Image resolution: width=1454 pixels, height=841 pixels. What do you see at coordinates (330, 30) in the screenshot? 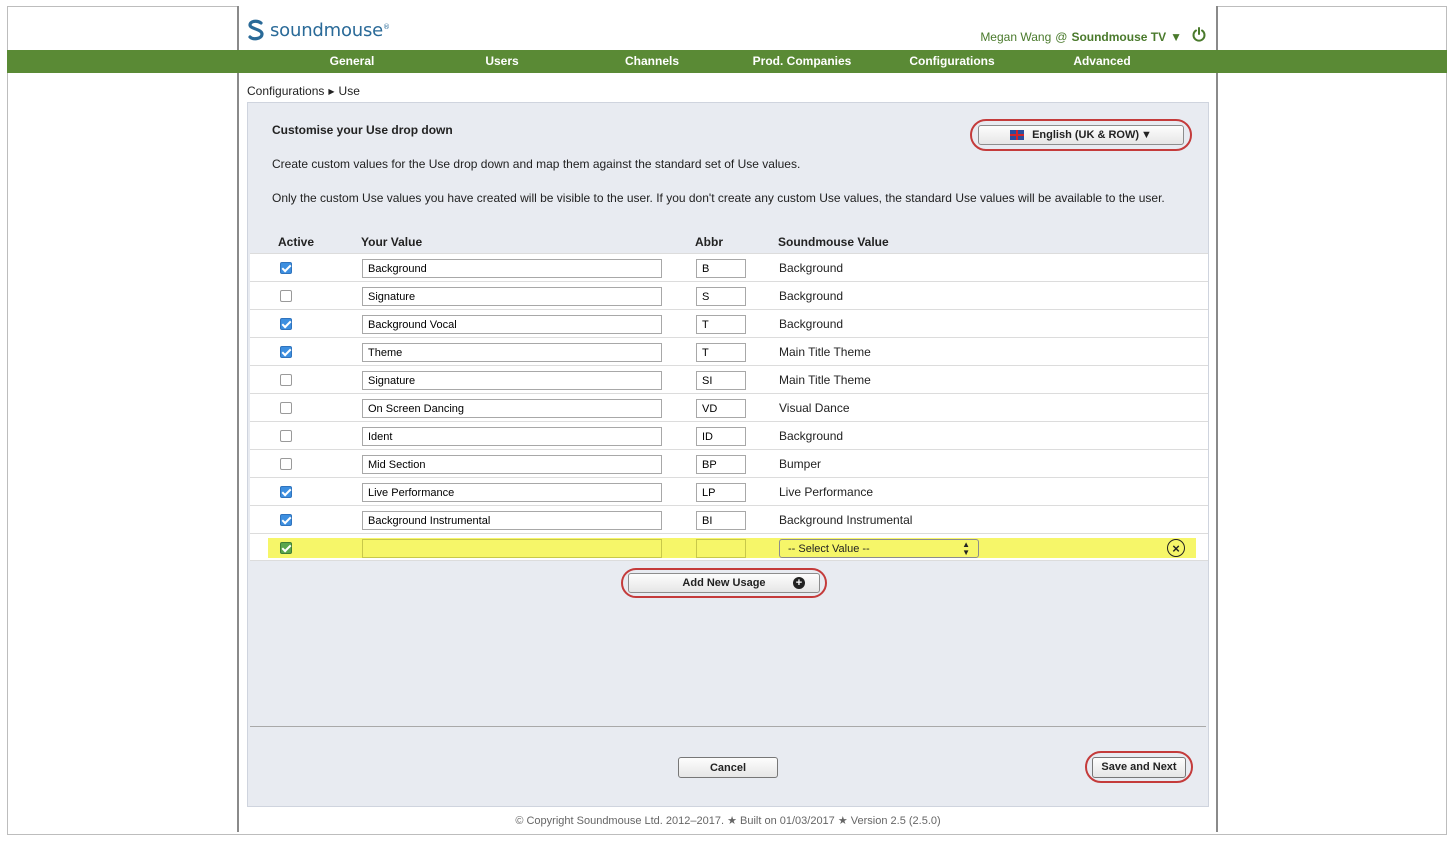
I see `logo-text: soundmouse®` at bounding box center [330, 30].